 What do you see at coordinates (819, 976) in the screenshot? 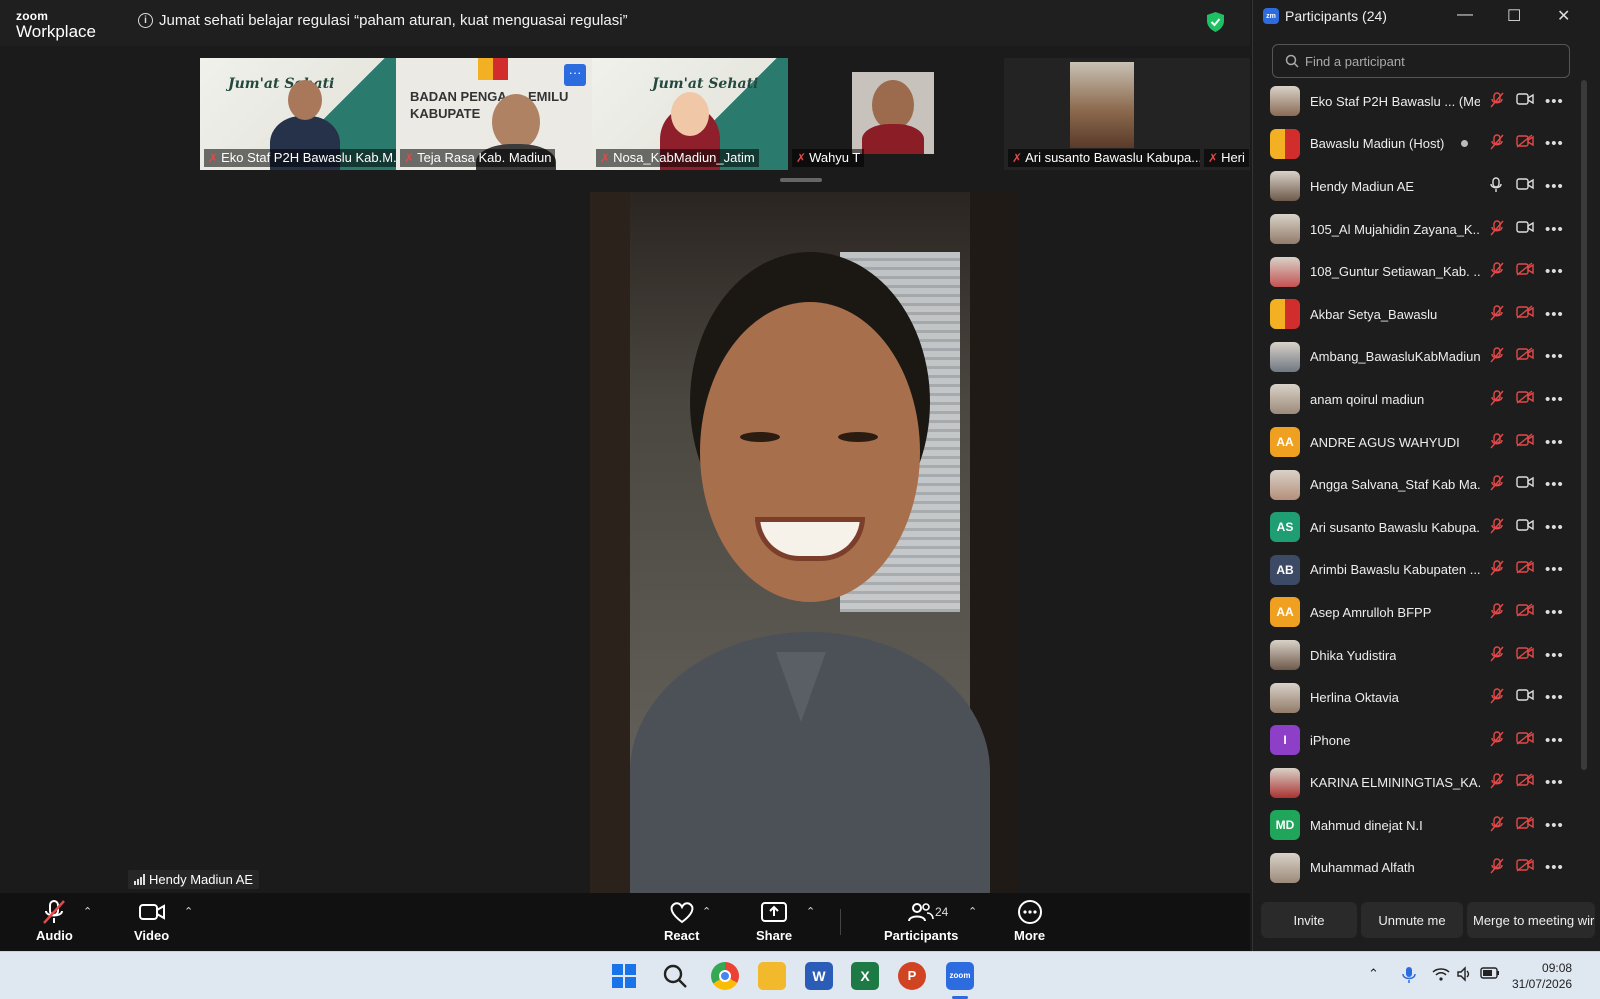
I see `word-icon: W` at bounding box center [819, 976].